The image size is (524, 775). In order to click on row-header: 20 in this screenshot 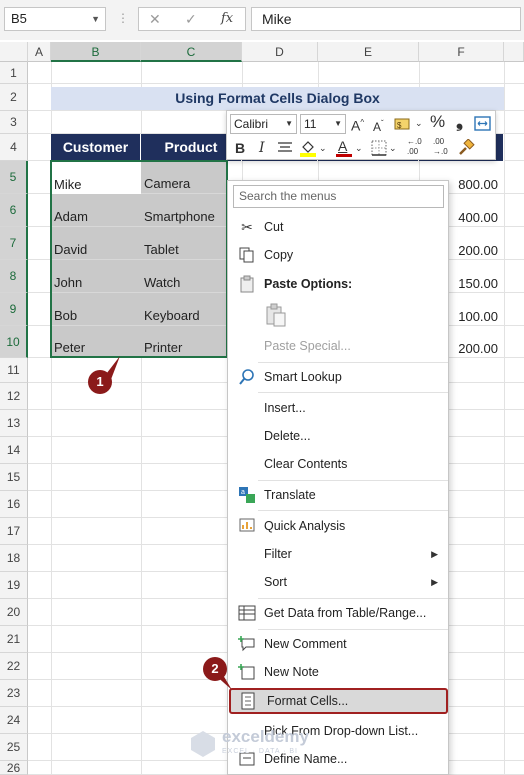, I will do `click(14, 612)`.